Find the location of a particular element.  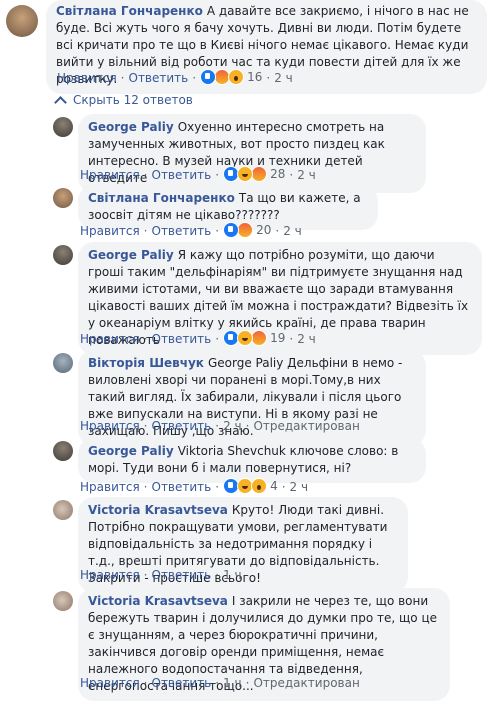

comment-actions: Нравится · Ответить · 1 ч is located at coordinates (161, 575).